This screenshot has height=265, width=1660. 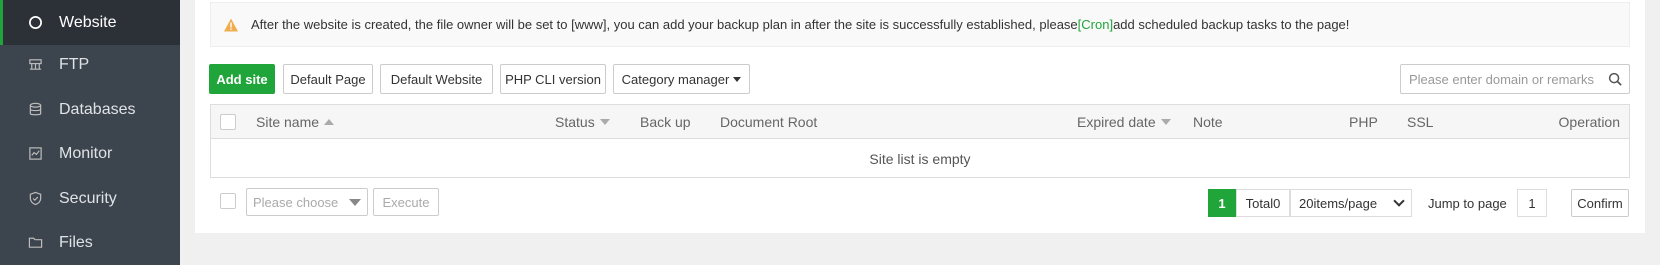 I want to click on sidebar-item-monitor: Monitor, so click(x=90, y=153).